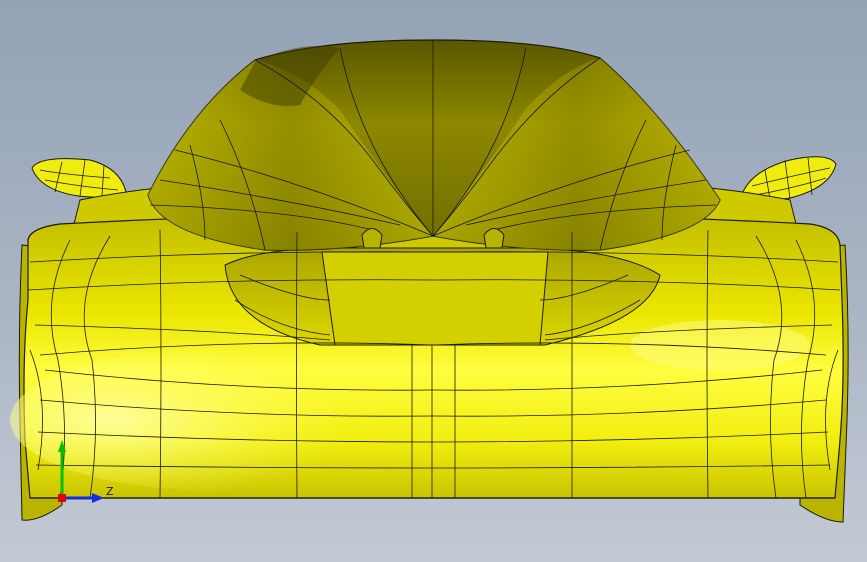 This screenshot has width=867, height=562. Describe the element at coordinates (110, 491) in the screenshot. I see `z-axis-label: Z` at that location.